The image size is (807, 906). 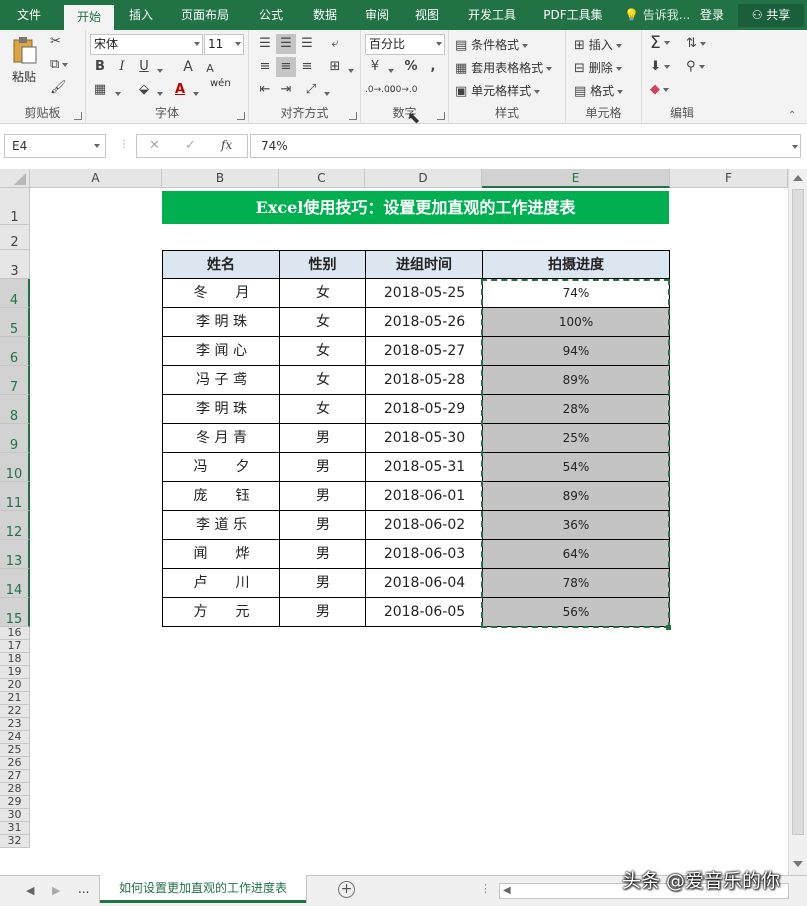 I want to click on vertical-scrollbar, so click(x=797, y=522).